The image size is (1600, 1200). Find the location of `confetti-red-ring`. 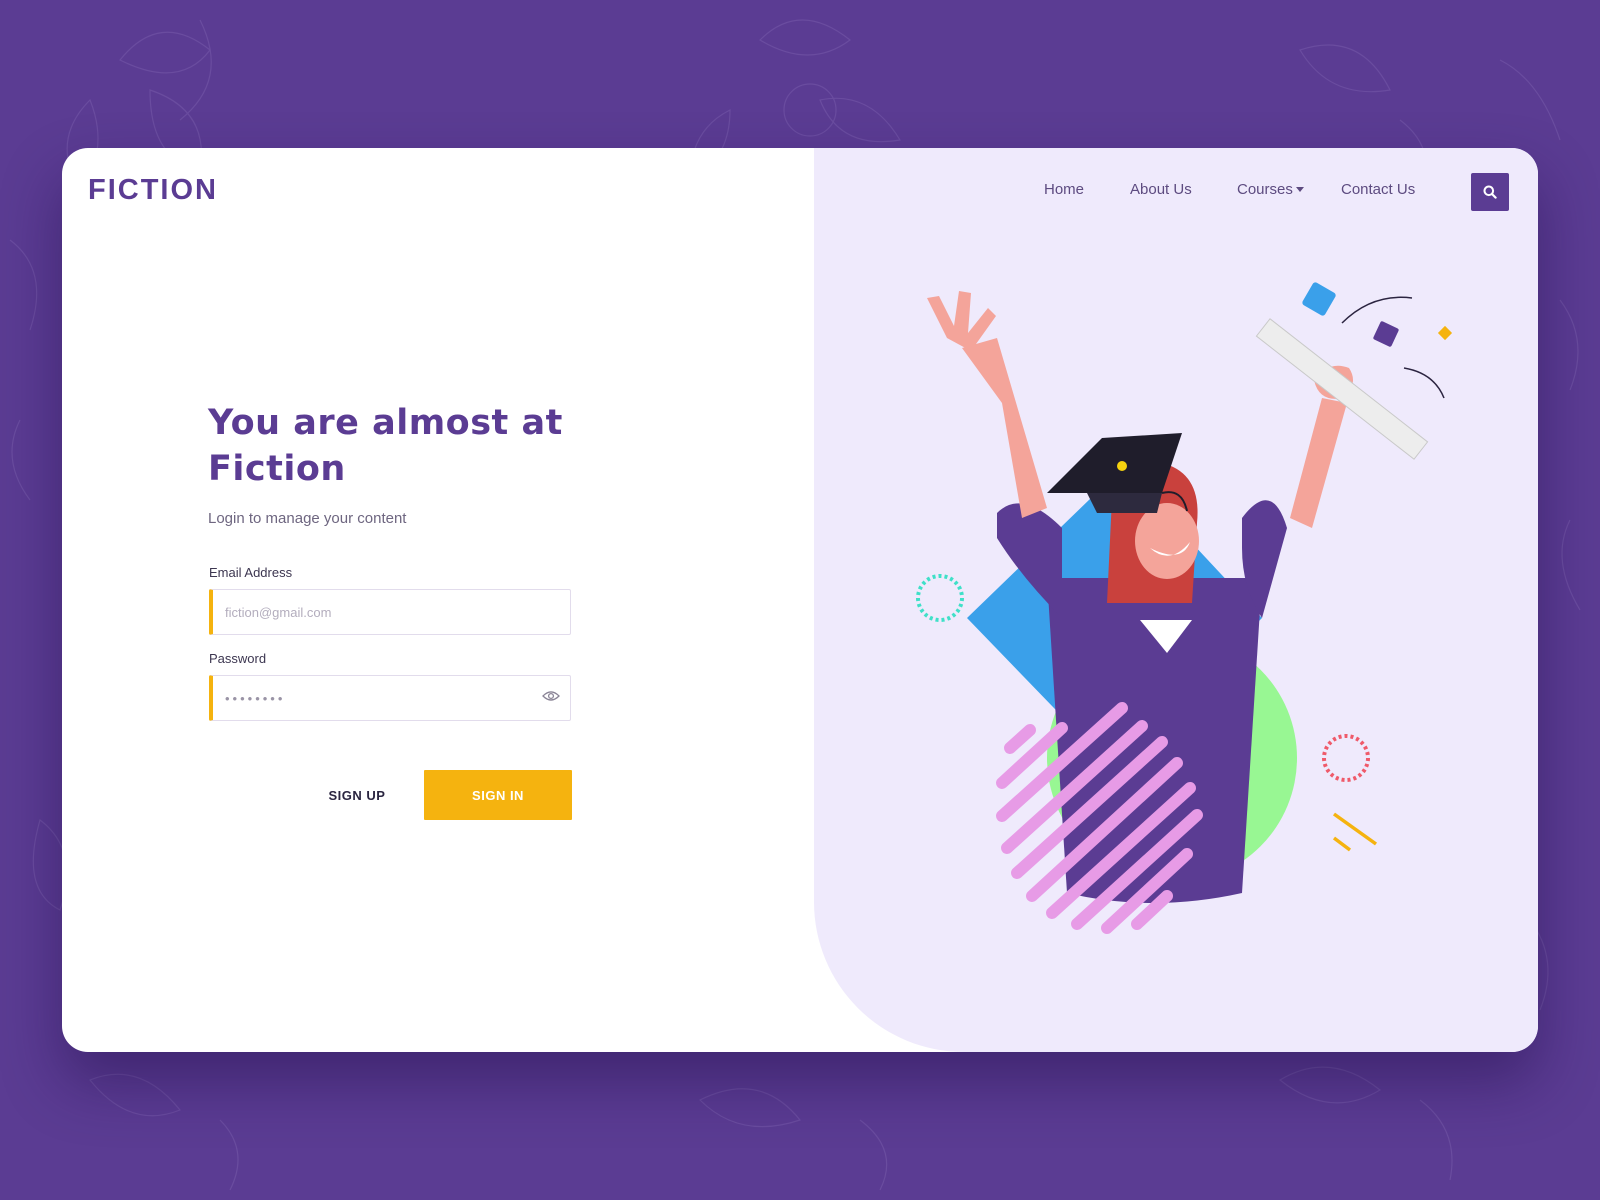

confetti-red-ring is located at coordinates (1346, 758).